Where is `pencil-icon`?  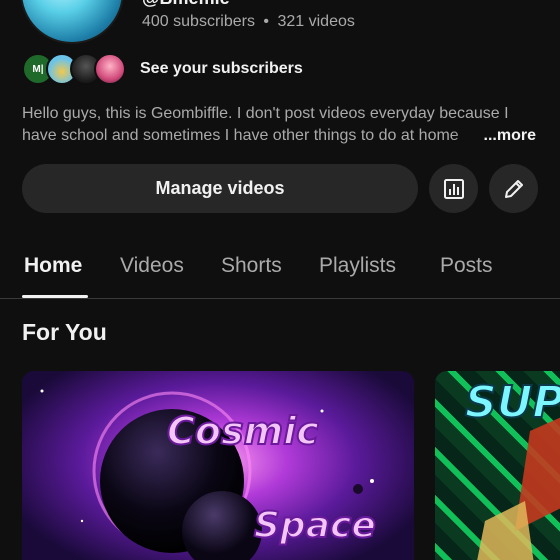
pencil-icon is located at coordinates (513, 188).